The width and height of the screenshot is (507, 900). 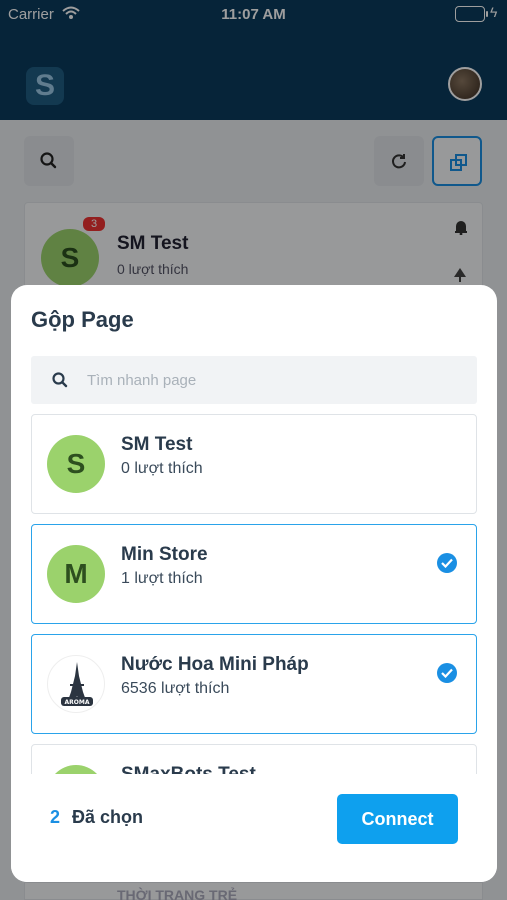 I want to click on page-item: SMaxBots Test, so click(x=254, y=759).